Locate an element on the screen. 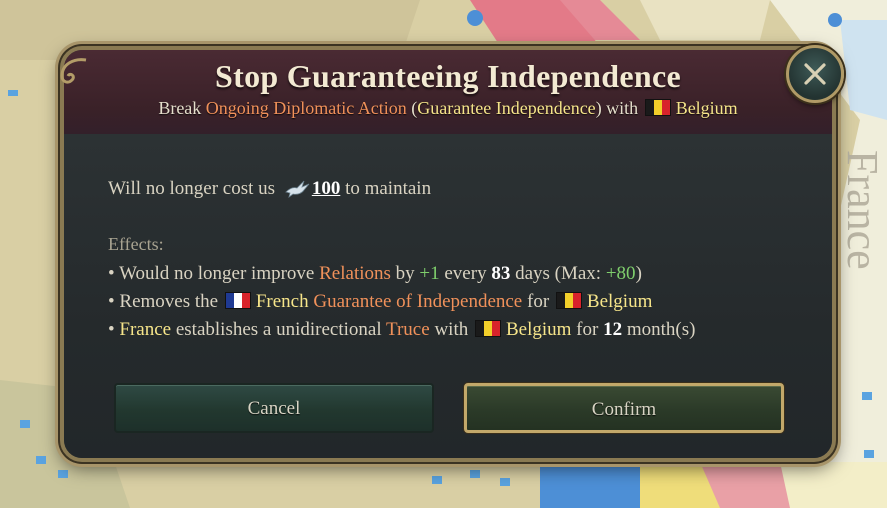 The image size is (887, 508). subtitle-prefix: Break is located at coordinates (182, 108).